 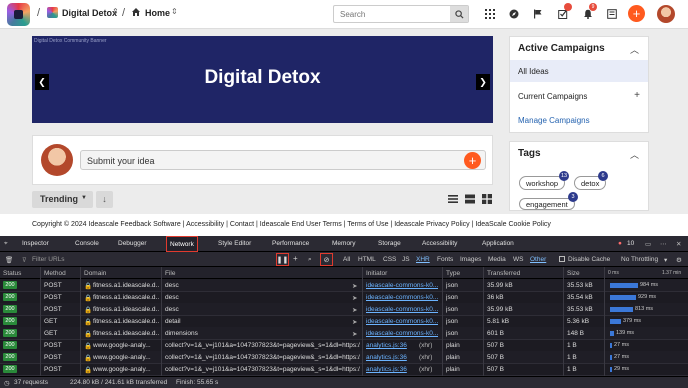 I want to click on pause-button: ❚❚, so click(x=282, y=259).